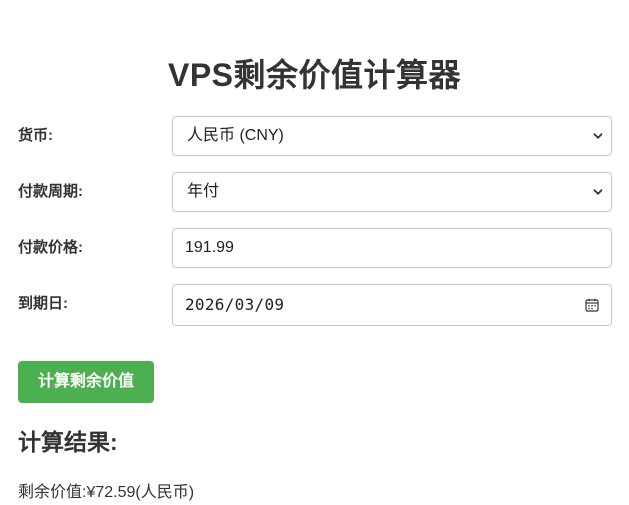 Image resolution: width=629 pixels, height=505 pixels. I want to click on currency-select: 人民币 (CNY), so click(392, 136).